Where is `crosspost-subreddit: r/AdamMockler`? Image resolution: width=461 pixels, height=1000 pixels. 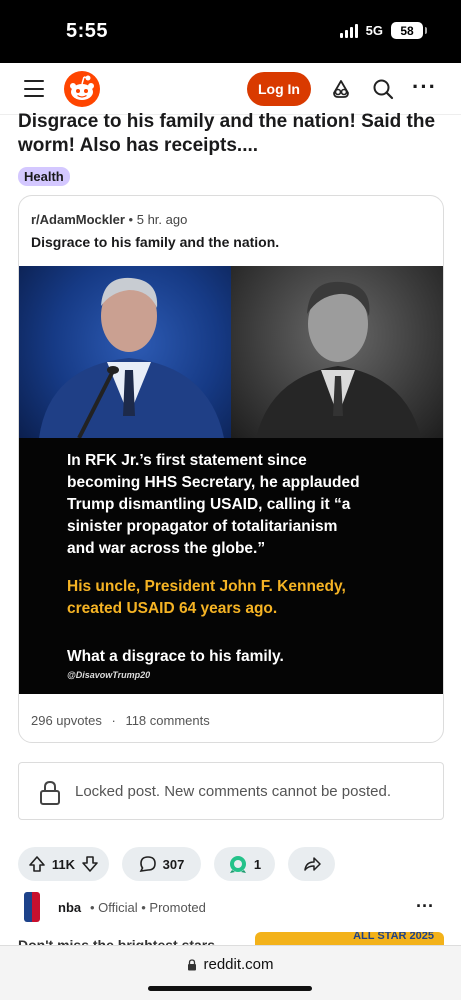
crosspost-subreddit: r/AdamMockler is located at coordinates (78, 219).